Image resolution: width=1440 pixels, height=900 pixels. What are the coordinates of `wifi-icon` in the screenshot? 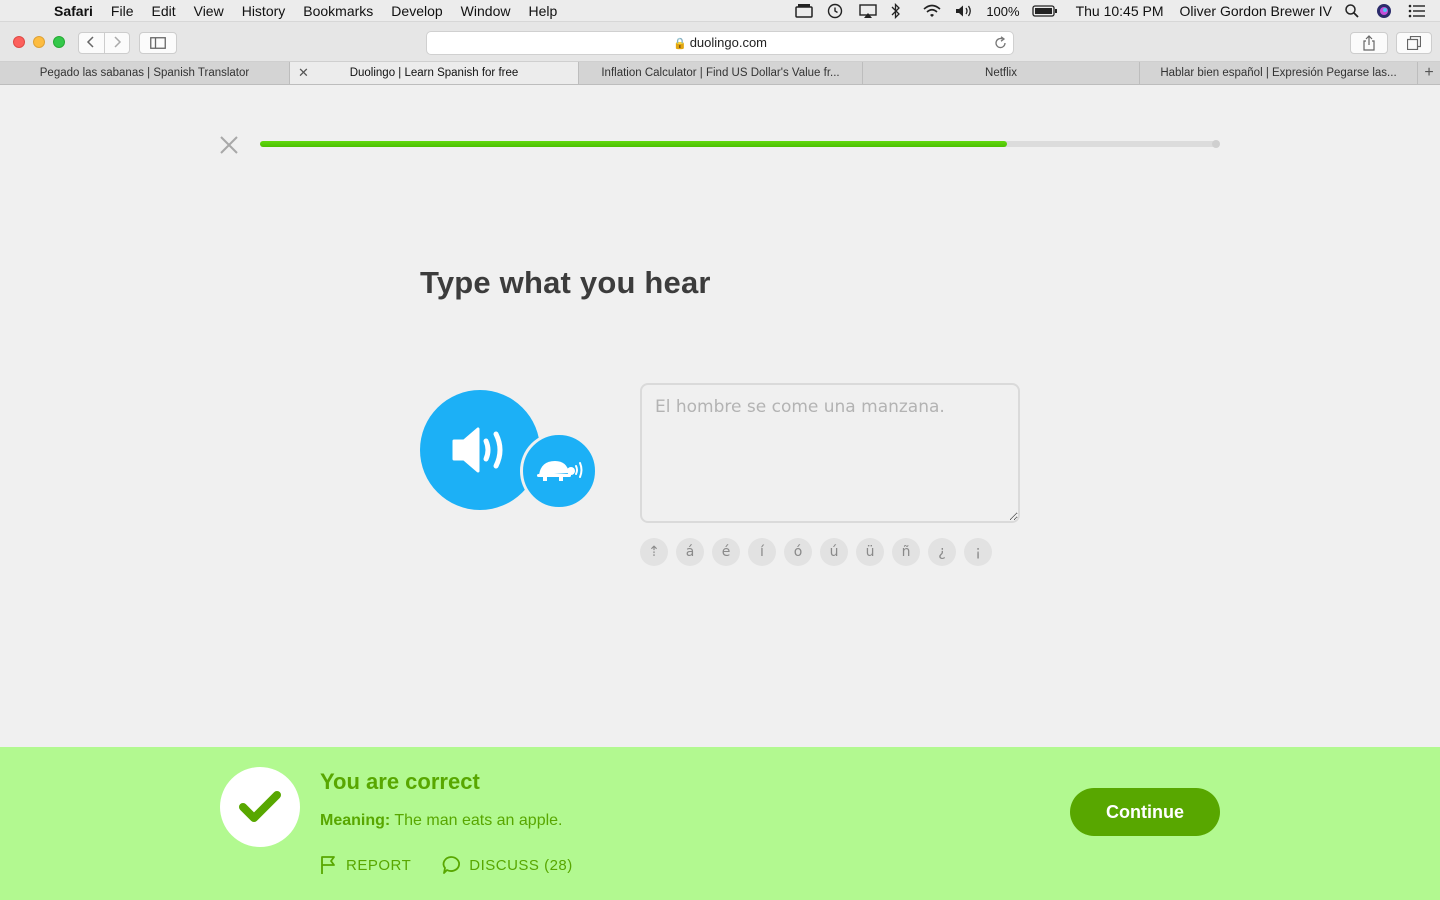 It's located at (932, 11).